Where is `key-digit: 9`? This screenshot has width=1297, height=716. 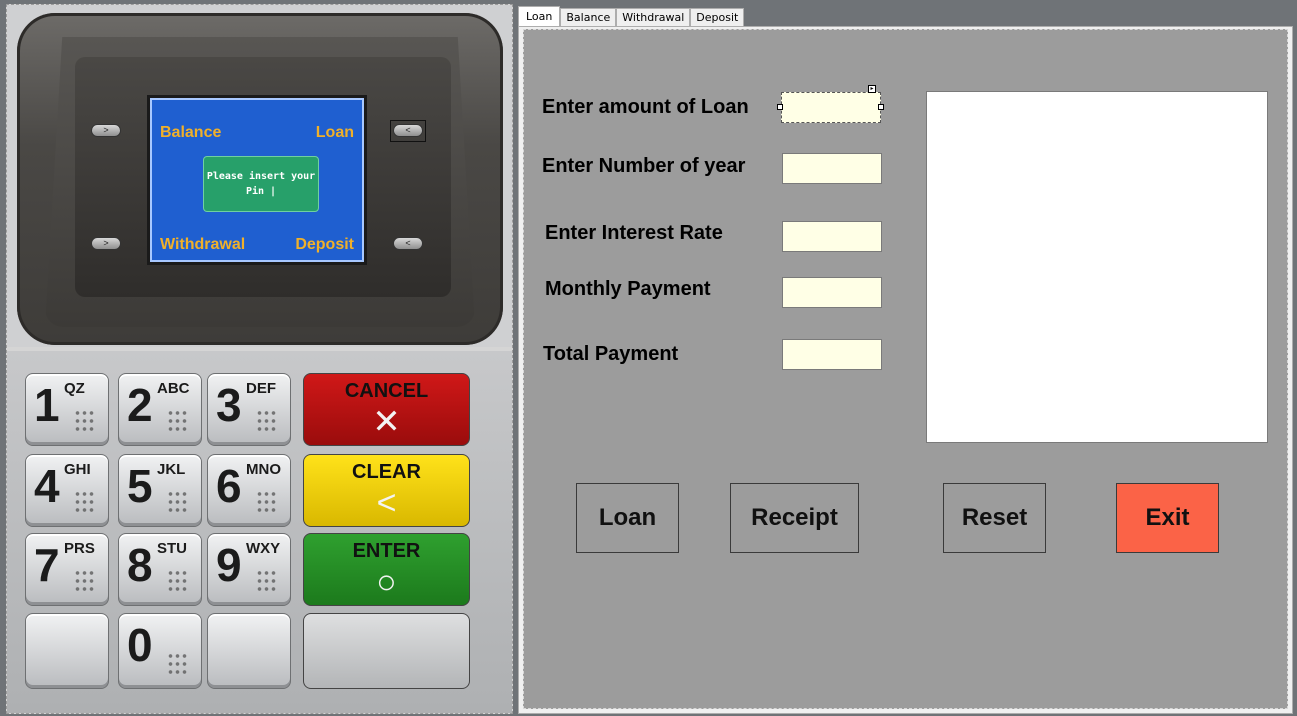 key-digit: 9 is located at coordinates (229, 565).